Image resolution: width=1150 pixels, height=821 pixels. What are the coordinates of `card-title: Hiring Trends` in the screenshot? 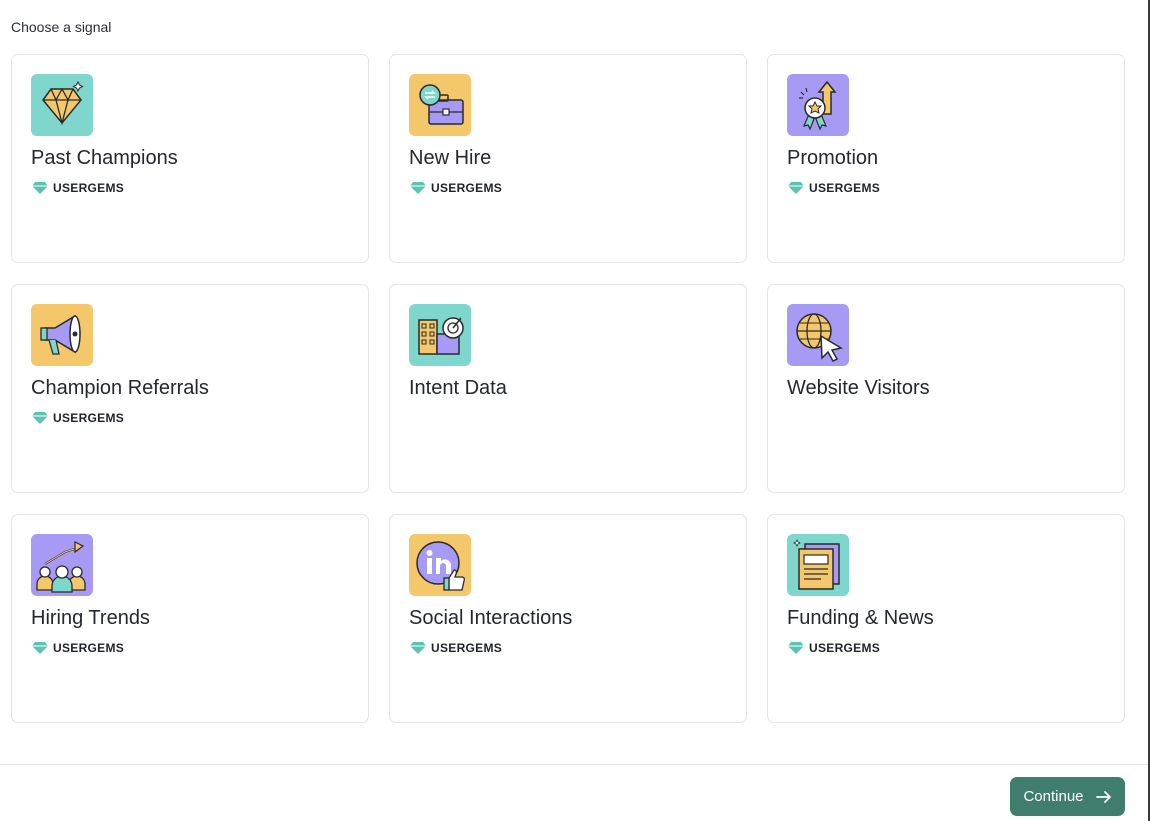 It's located at (90, 618).